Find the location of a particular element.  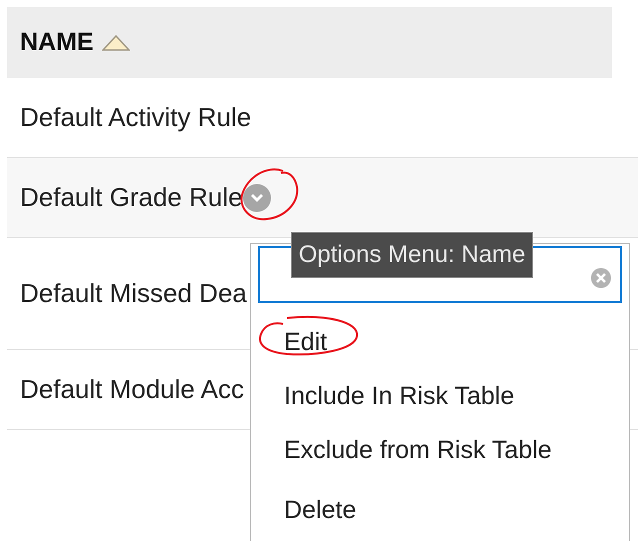

table-header: NAME is located at coordinates (309, 42).